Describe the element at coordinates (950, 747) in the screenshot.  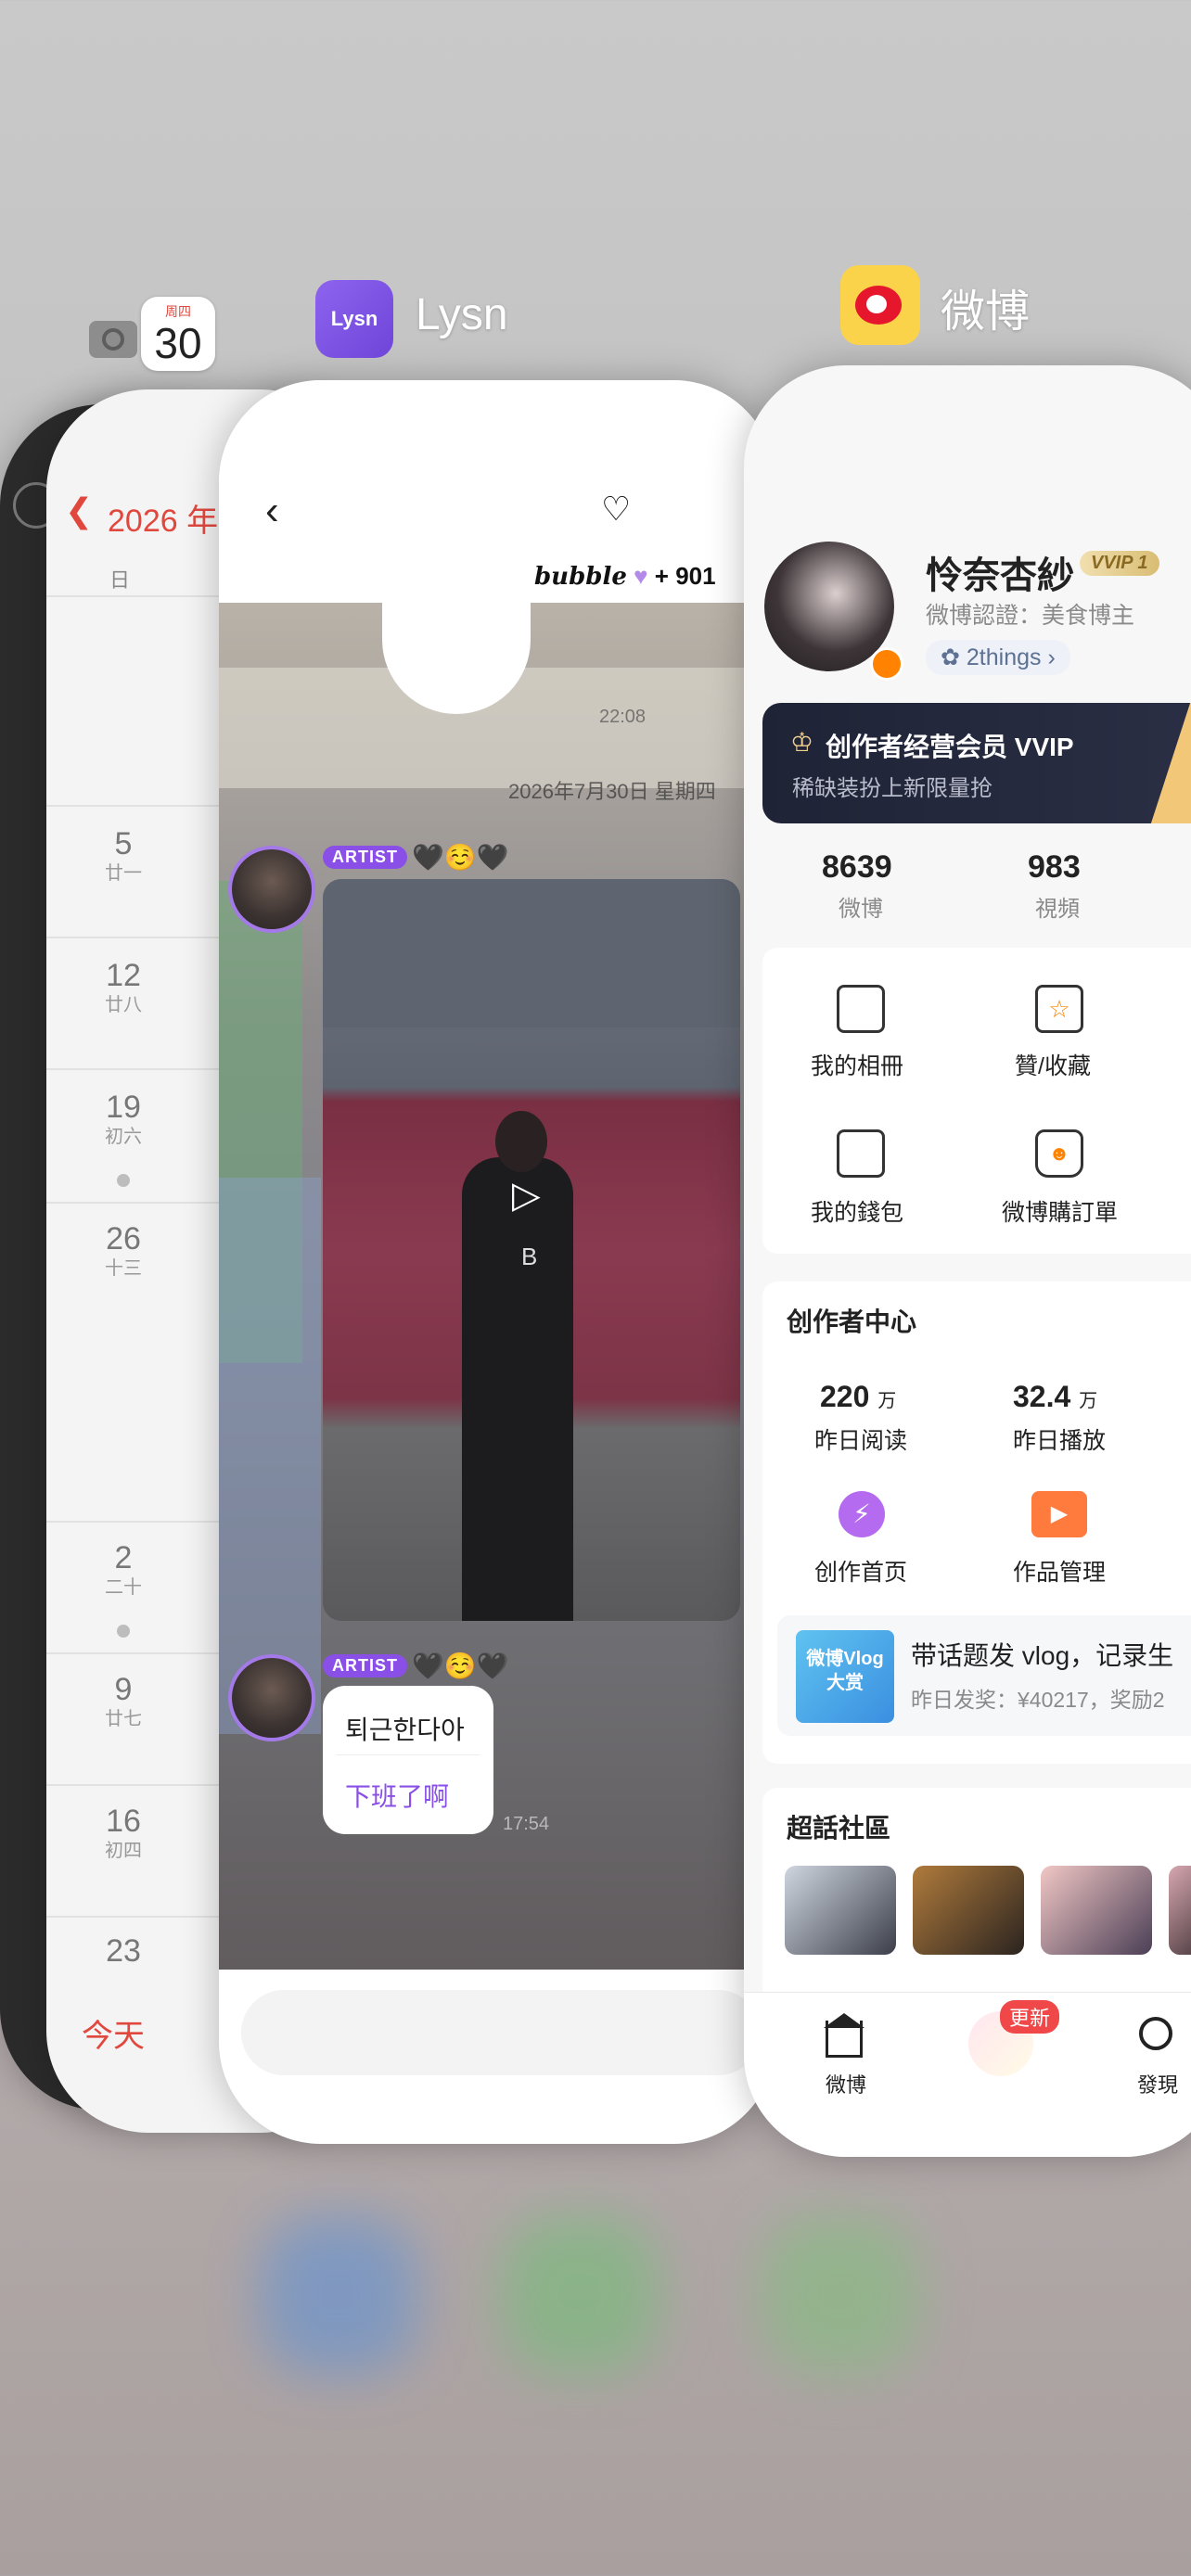
I see `vip-banner-title: 创作者经营会员 VVIP` at that location.